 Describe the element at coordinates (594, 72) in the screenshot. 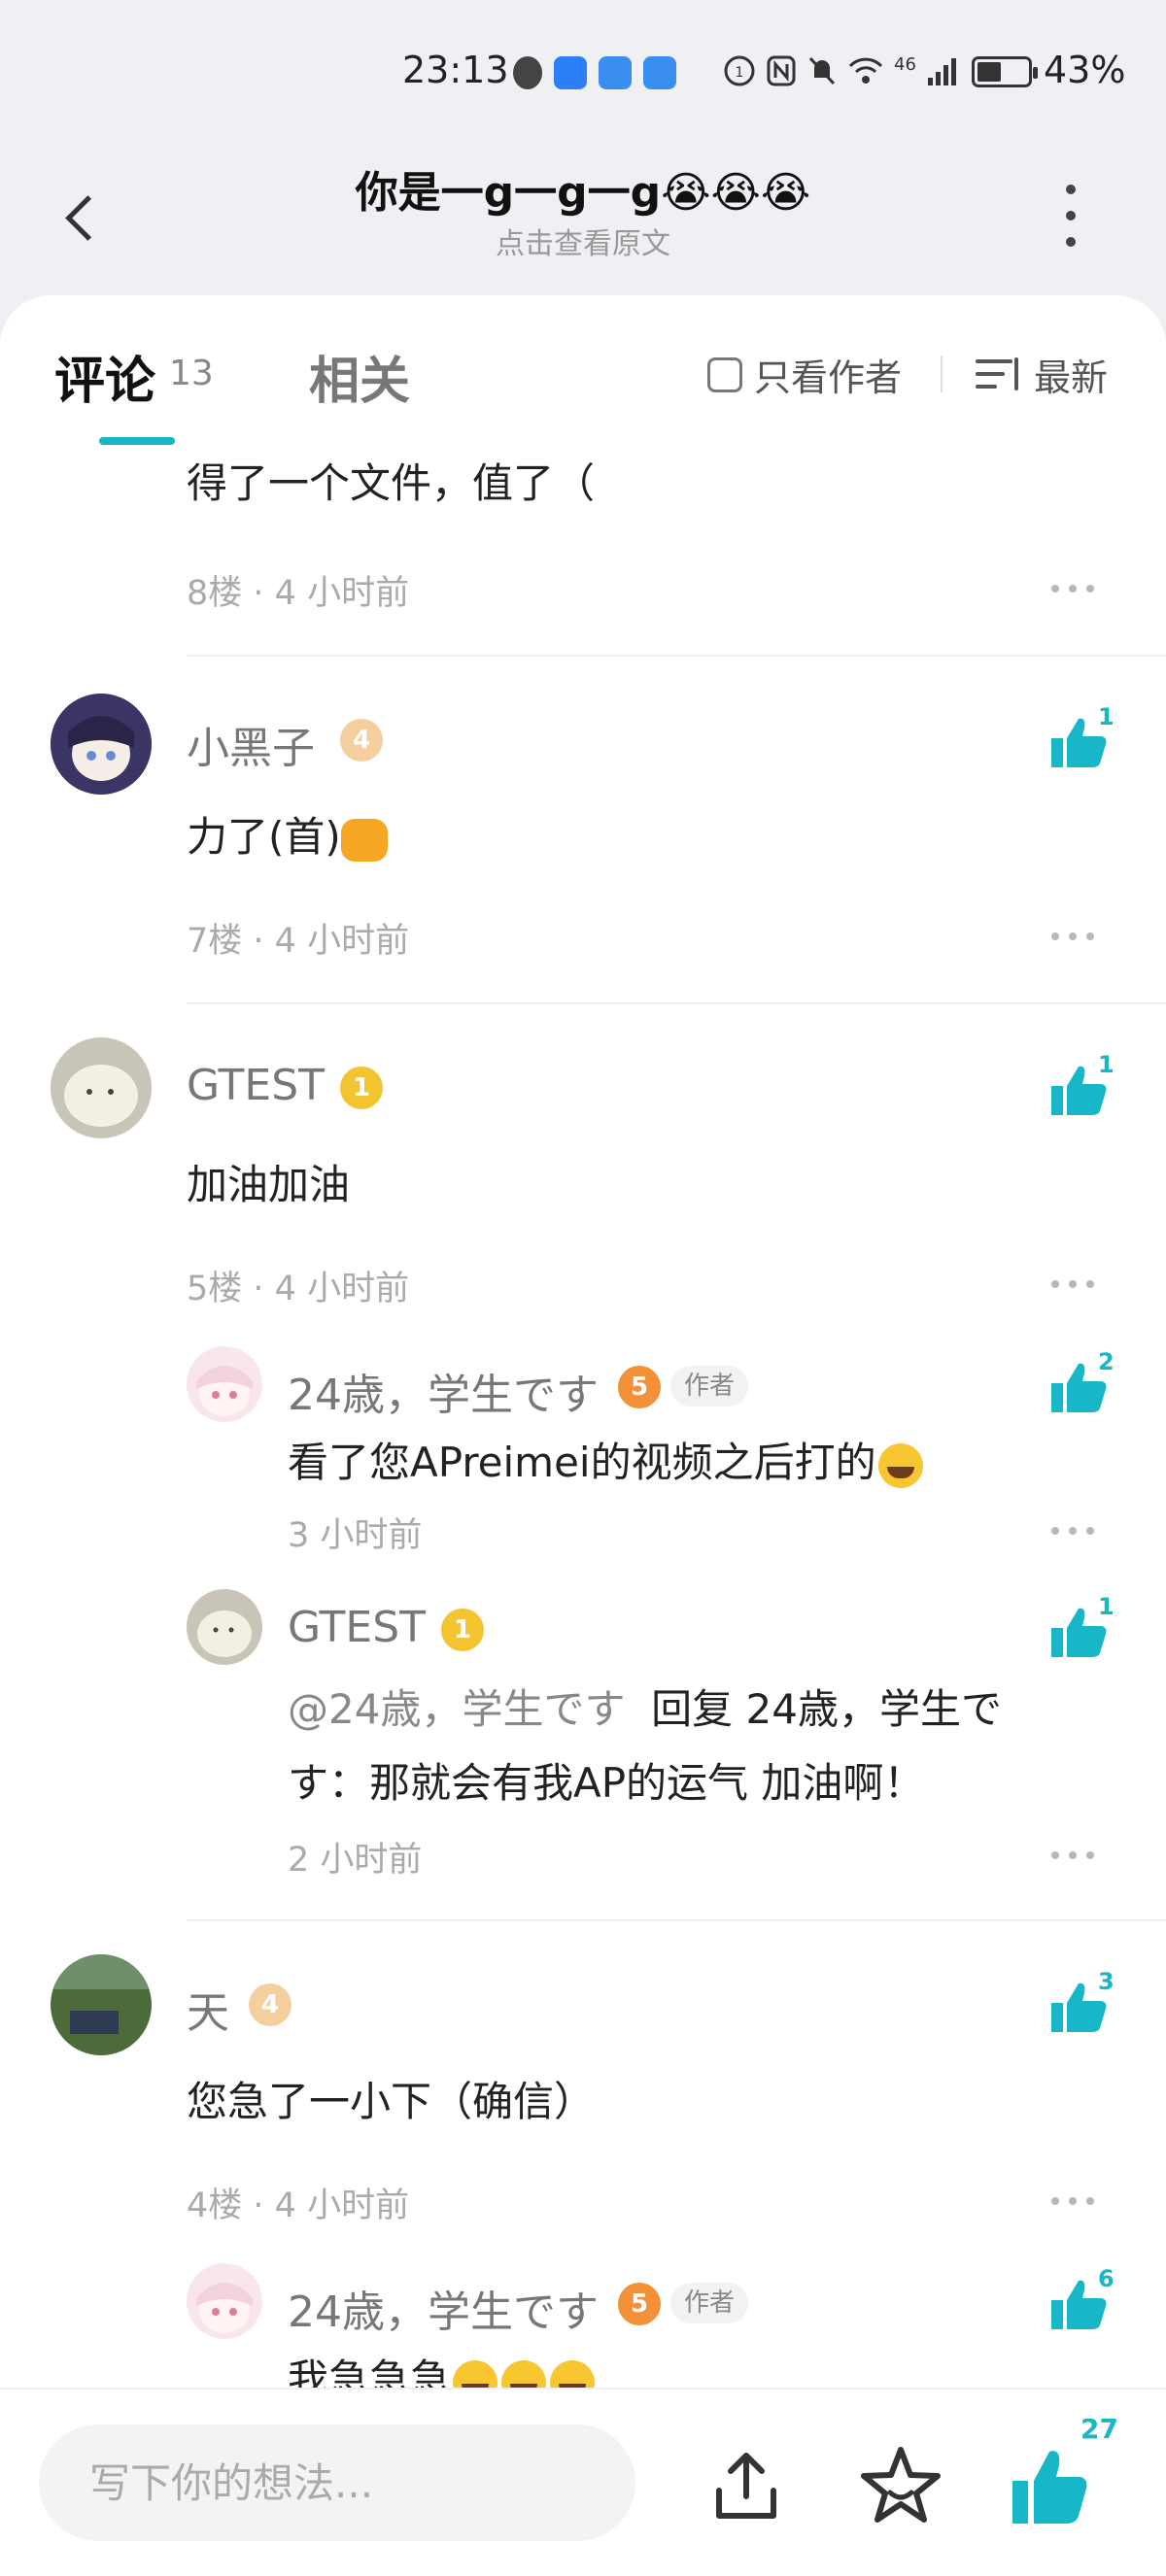

I see `notification-icons` at that location.